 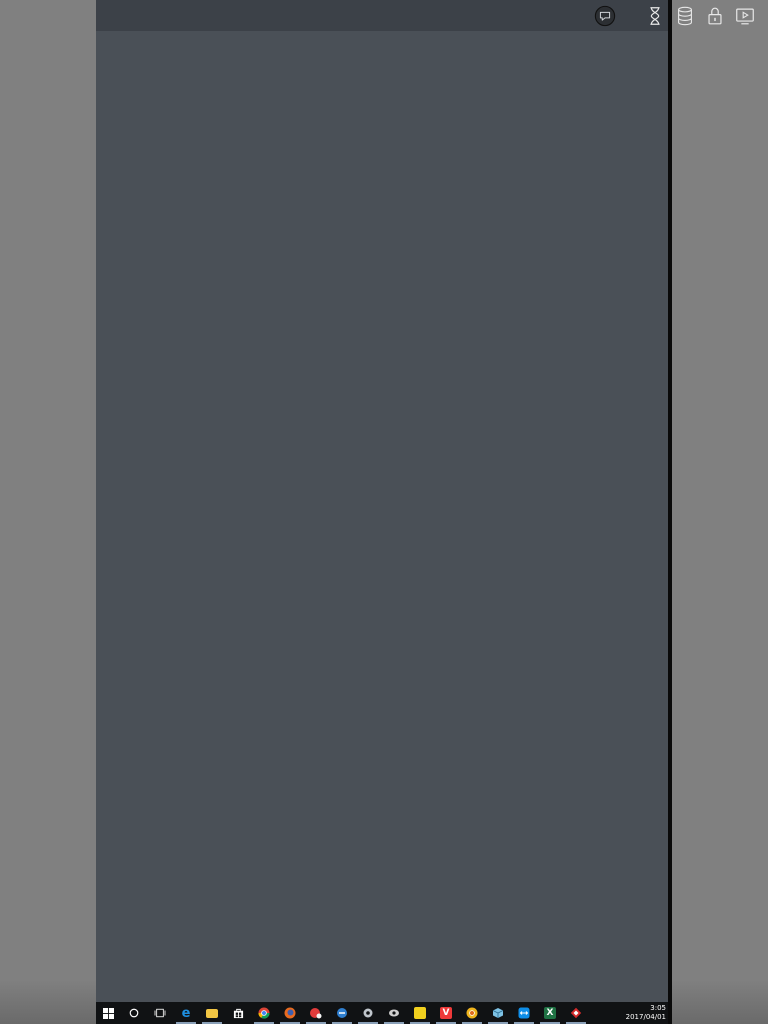 I want to click on firefox-icon, so click(x=290, y=1013).